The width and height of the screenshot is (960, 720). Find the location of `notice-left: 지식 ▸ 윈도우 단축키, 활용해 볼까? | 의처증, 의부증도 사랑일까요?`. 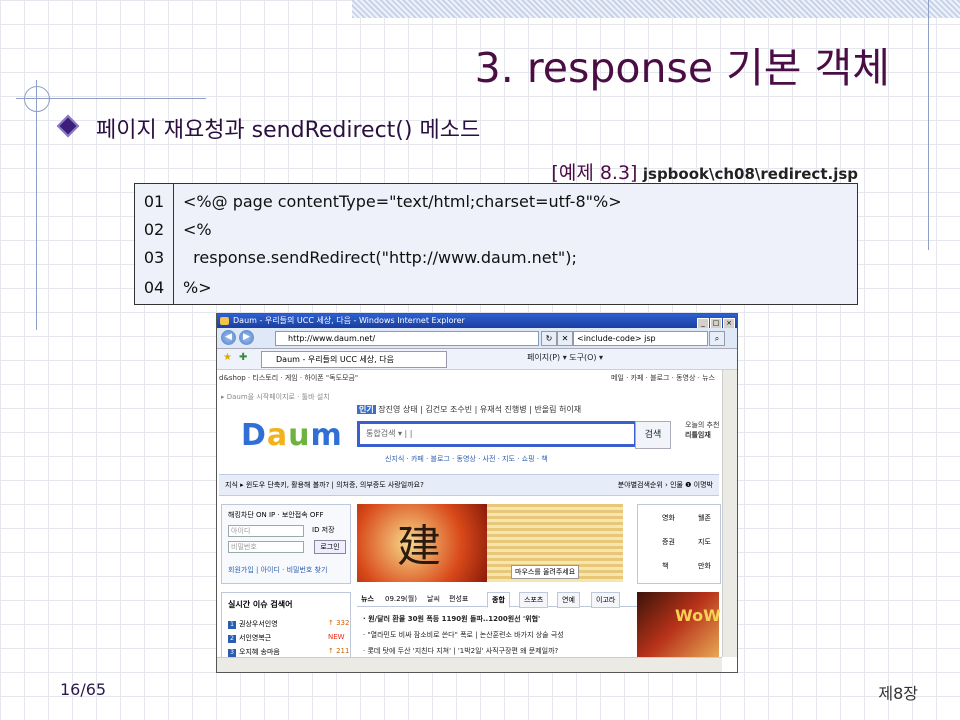

notice-left: 지식 ▸ 윈도우 단축키, 활용해 볼까? | 의처증, 의부증도 사랑일까요? is located at coordinates (321, 485).